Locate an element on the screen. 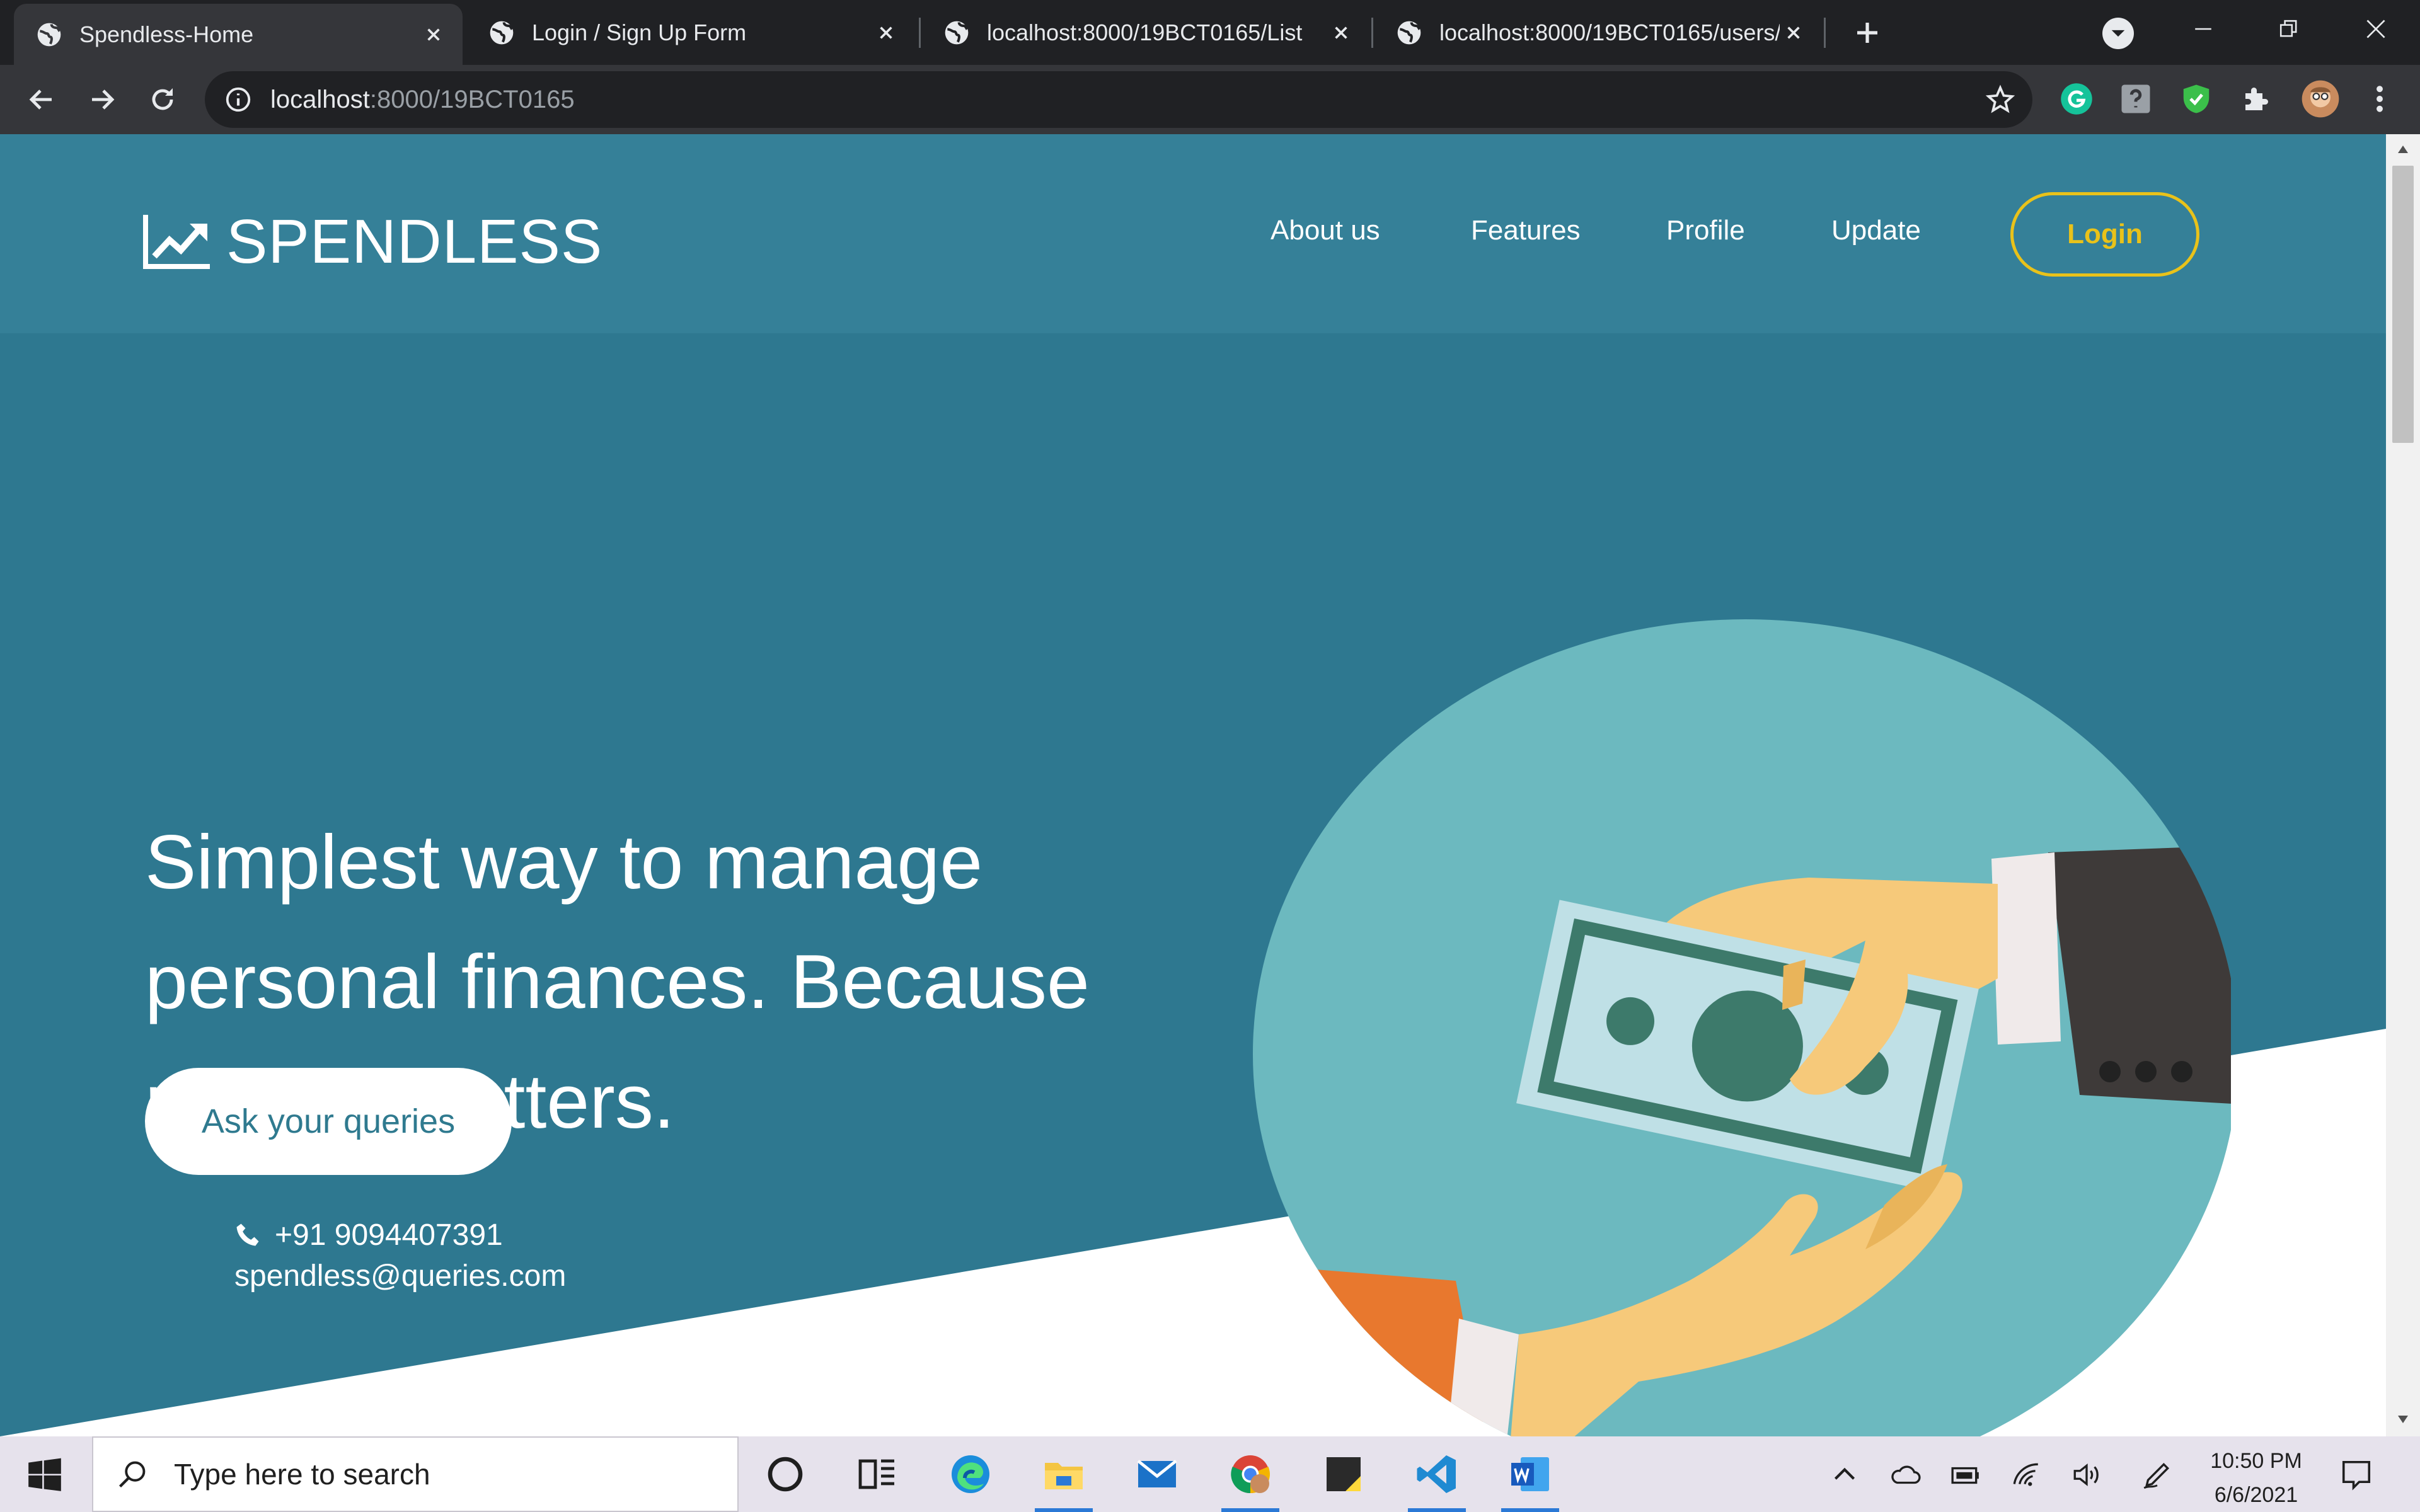 The width and height of the screenshot is (2420, 1512). wifi-icon is located at coordinates (2026, 1475).